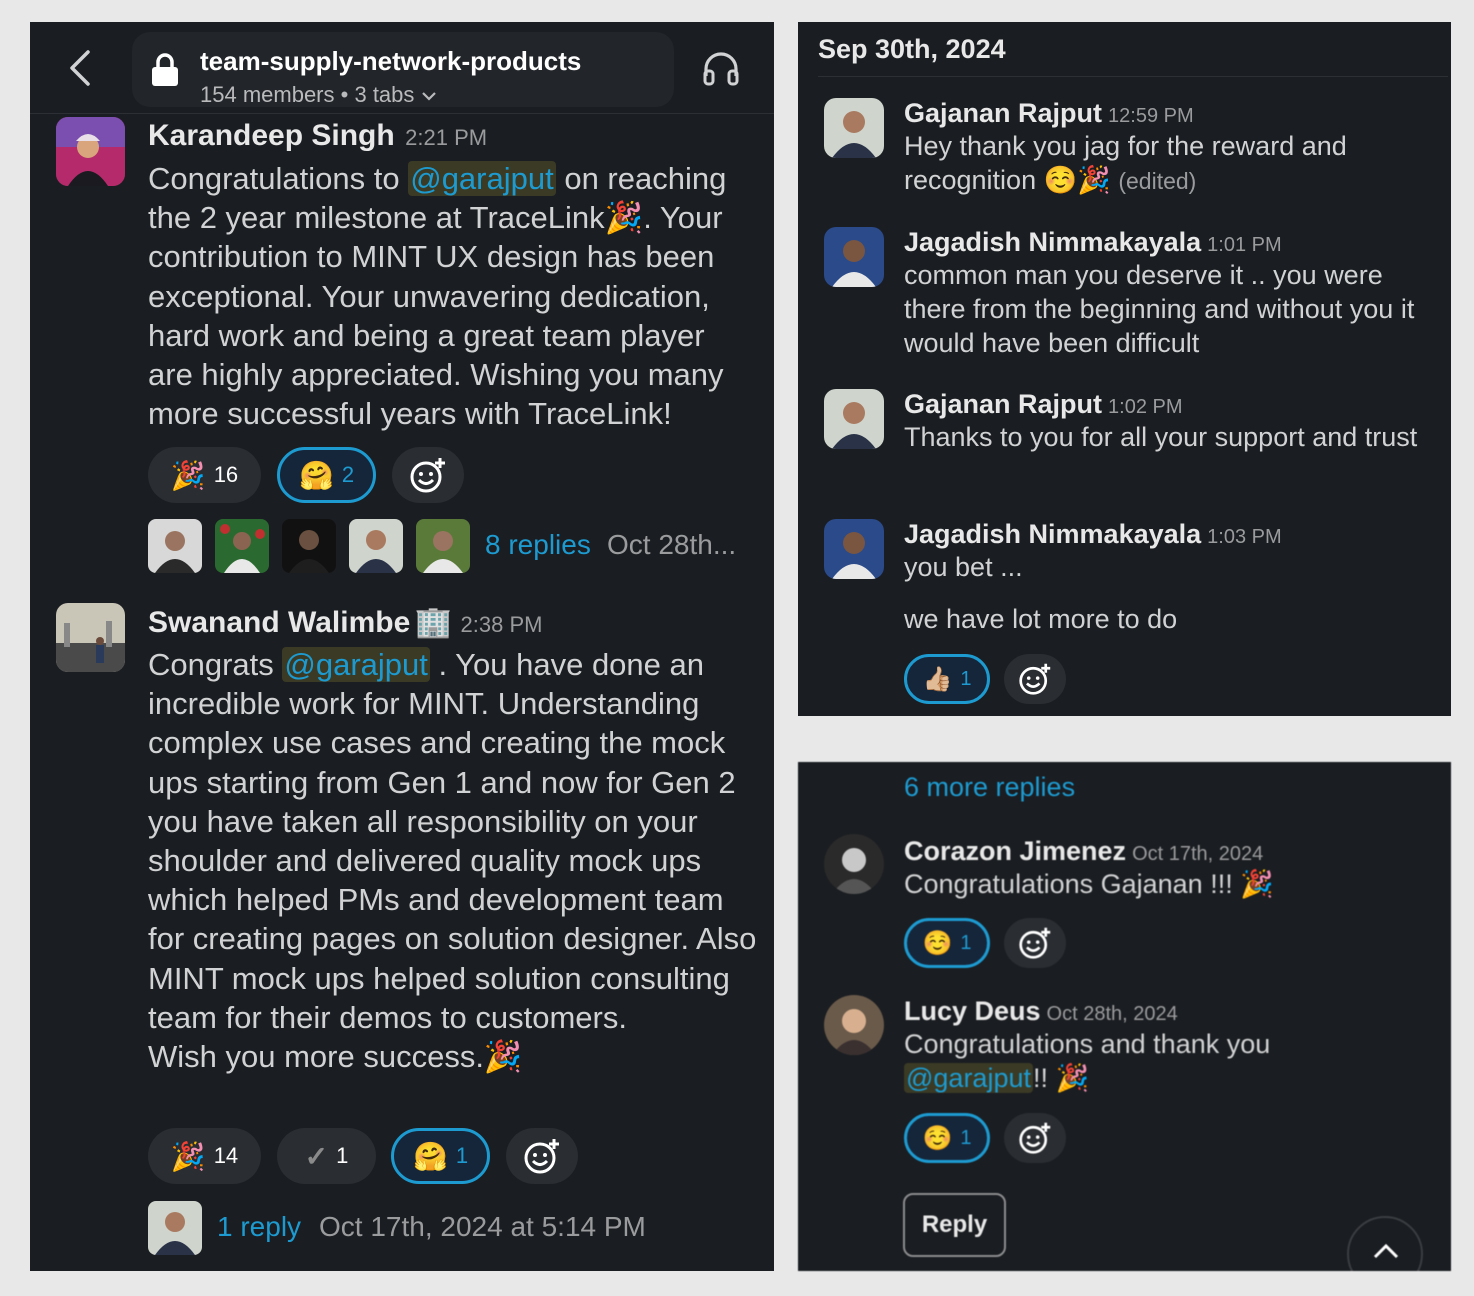 Image resolution: width=1474 pixels, height=1296 pixels. What do you see at coordinates (989, 787) in the screenshot?
I see `more-replies-link: 6 more replies` at bounding box center [989, 787].